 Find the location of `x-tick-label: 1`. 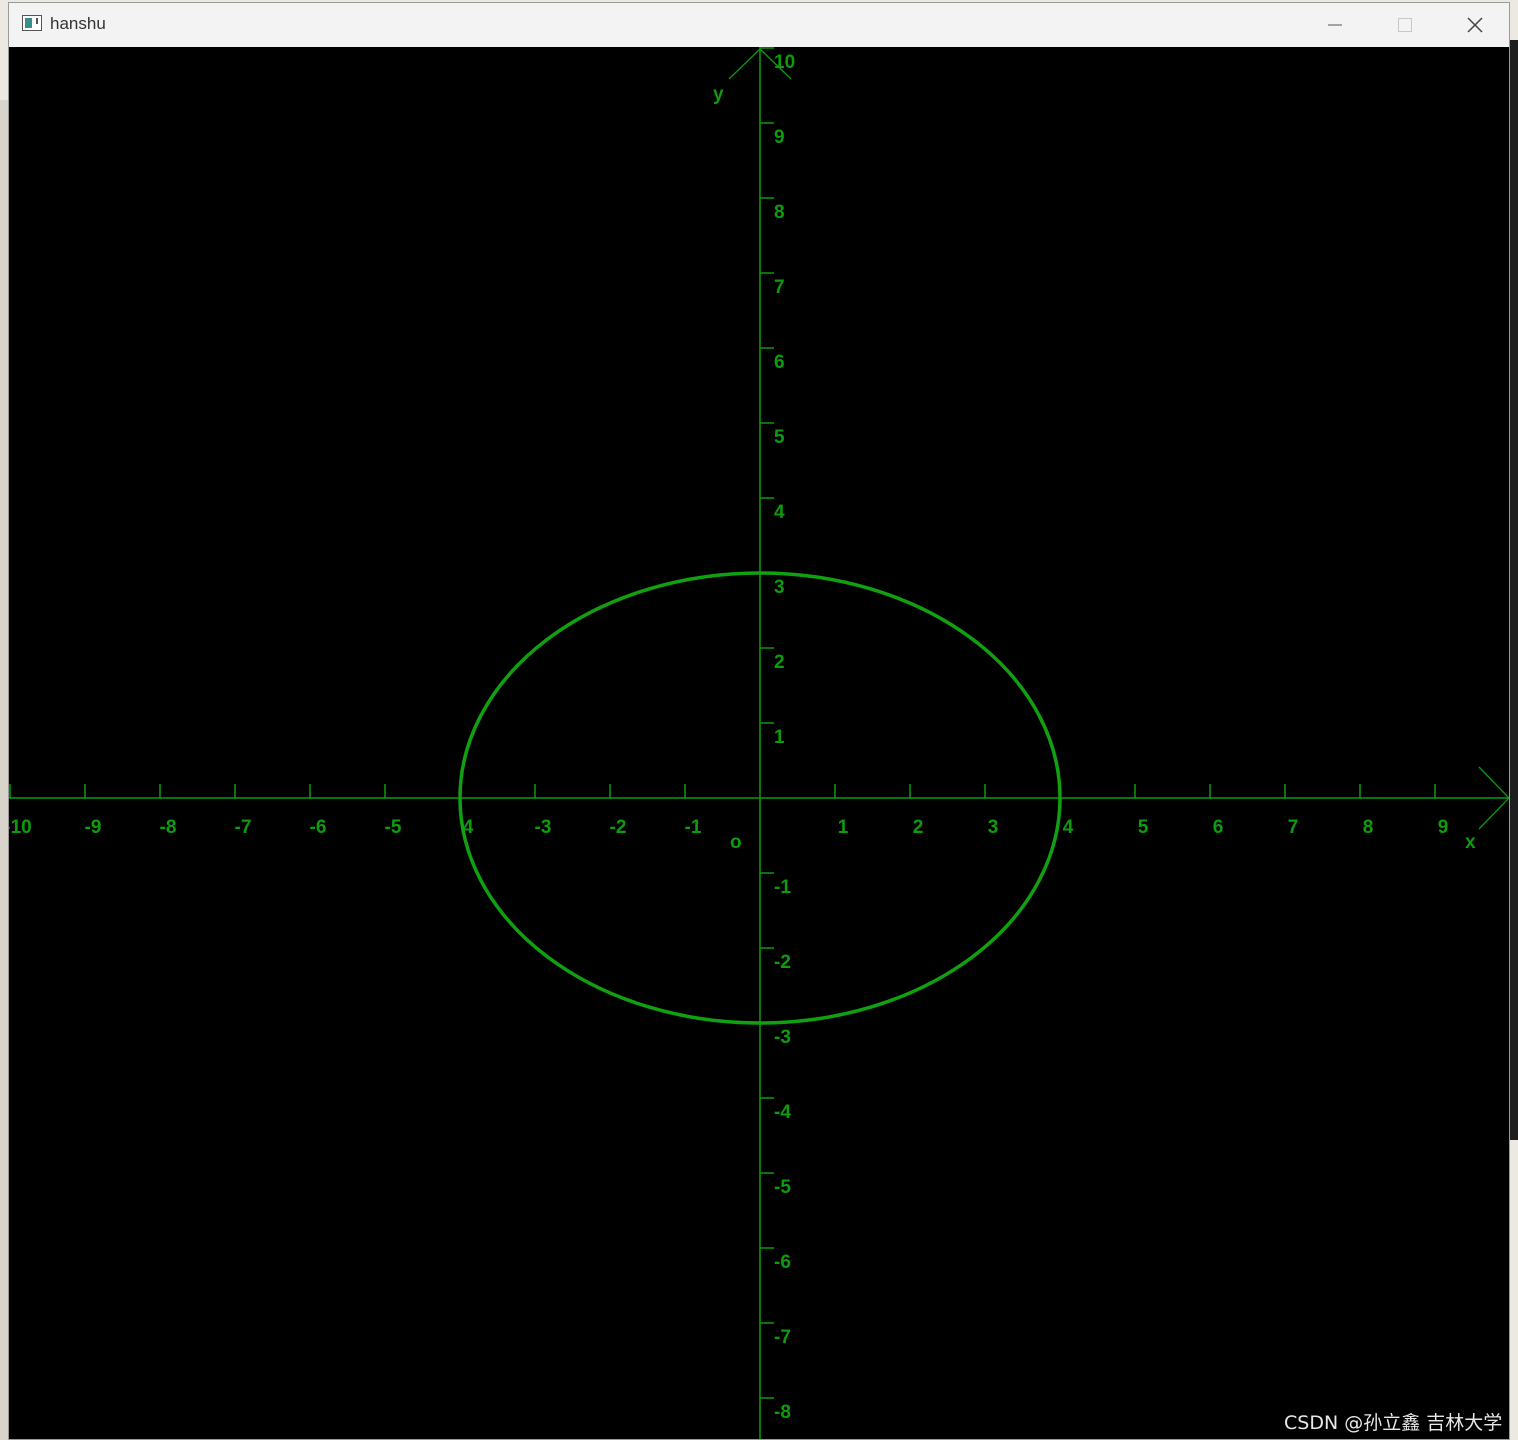

x-tick-label: 1 is located at coordinates (843, 827).